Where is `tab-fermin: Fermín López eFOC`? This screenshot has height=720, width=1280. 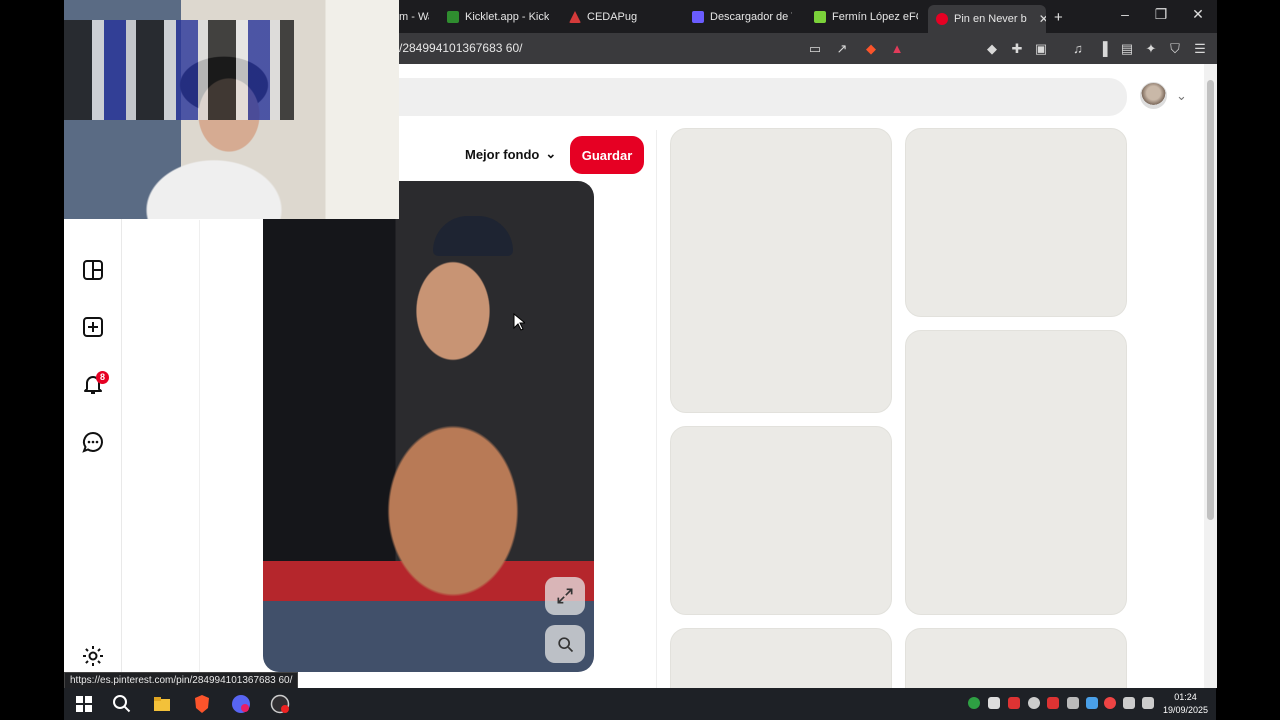 tab-fermin: Fermín López eFOC is located at coordinates (866, 17).